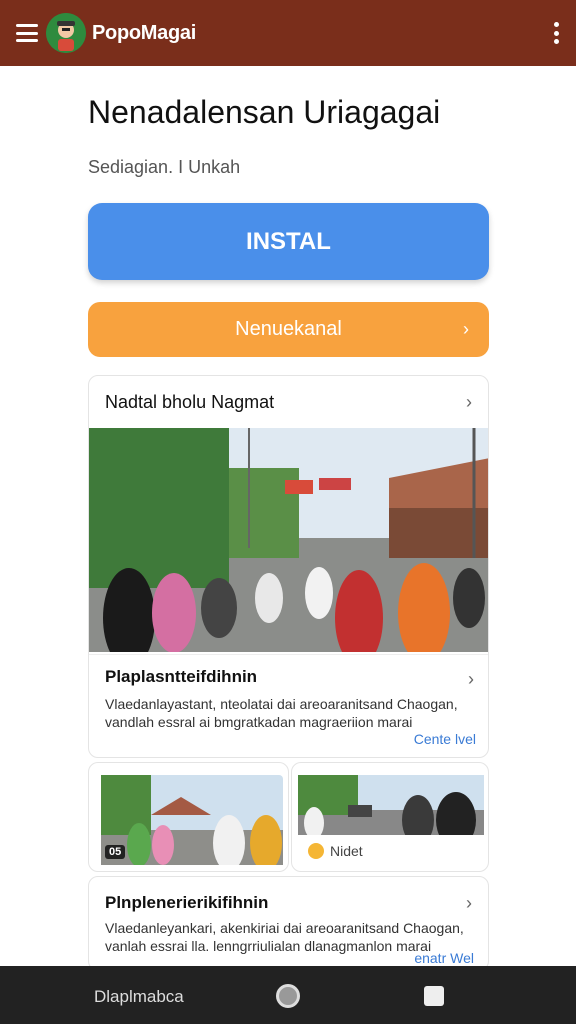  Describe the element at coordinates (444, 958) in the screenshot. I see `bottom-card-link: enatr Wel` at that location.